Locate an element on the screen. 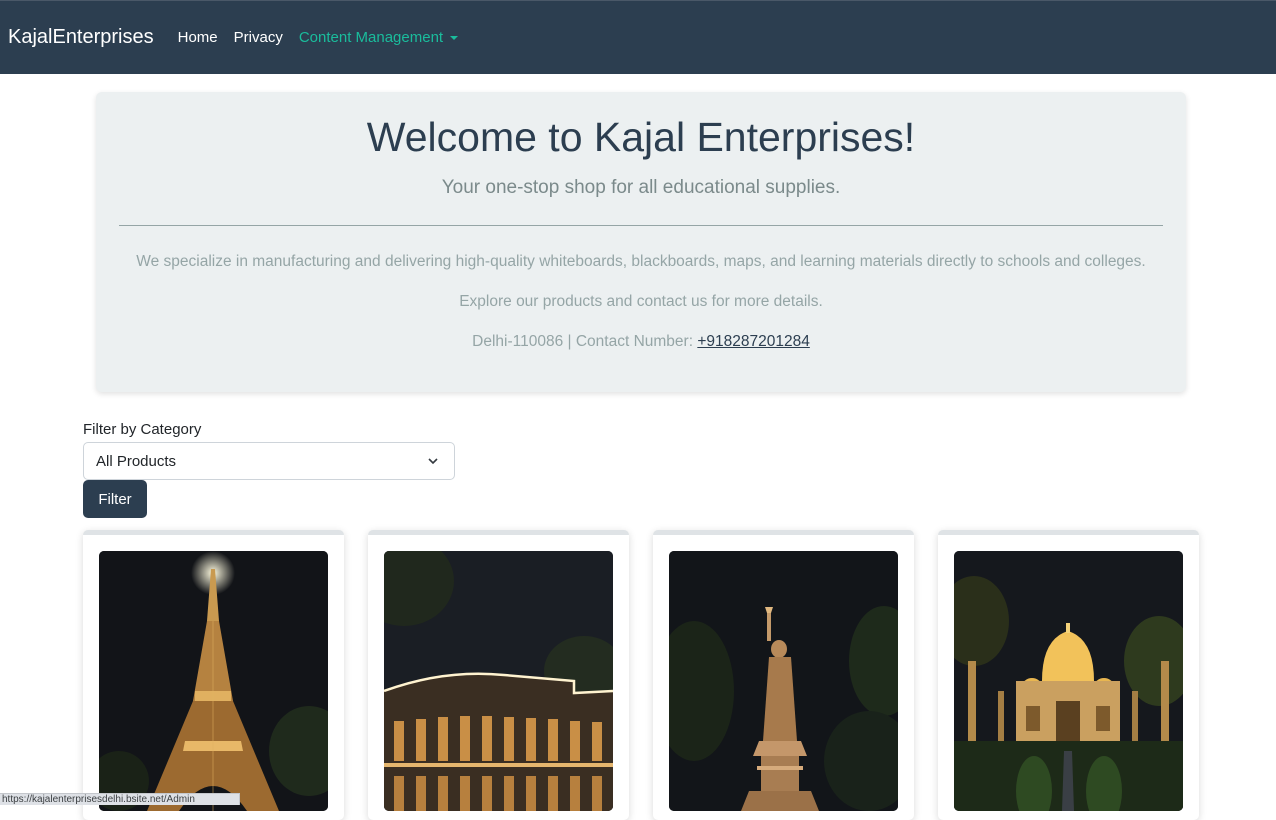  taj-mahal-image is located at coordinates (1068, 681).